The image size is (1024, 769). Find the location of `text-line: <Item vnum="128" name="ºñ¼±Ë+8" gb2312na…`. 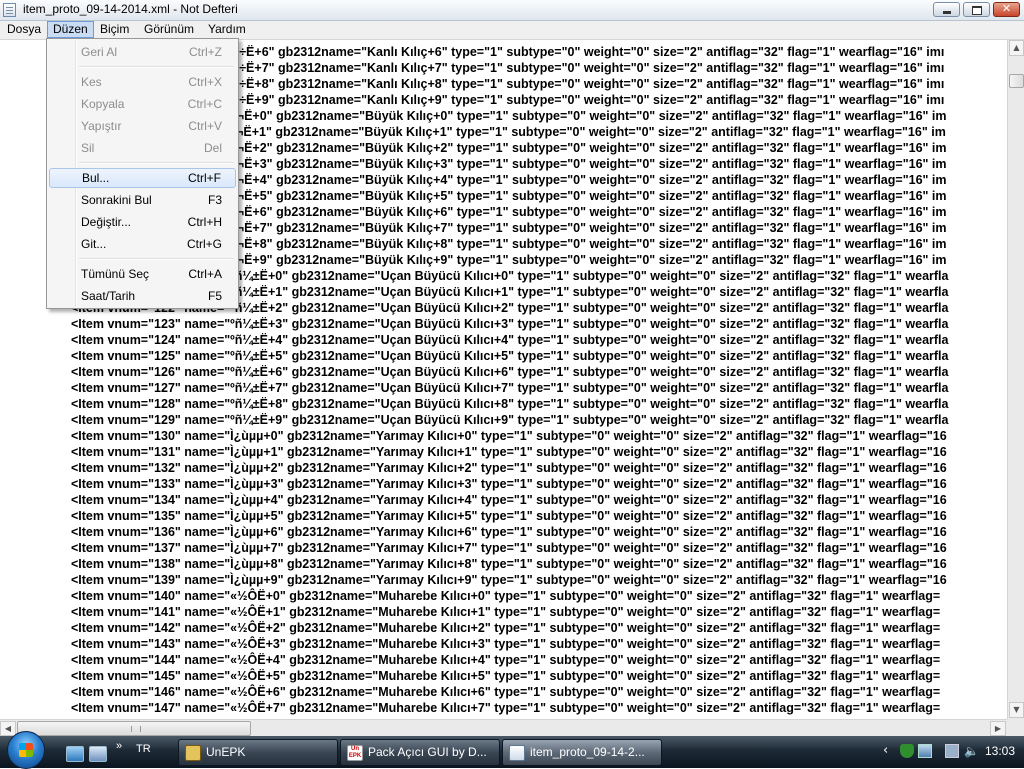

text-line: <Item vnum="128" name="ºñ¼±Ë+8" gb2312na… is located at coordinates (509, 404).